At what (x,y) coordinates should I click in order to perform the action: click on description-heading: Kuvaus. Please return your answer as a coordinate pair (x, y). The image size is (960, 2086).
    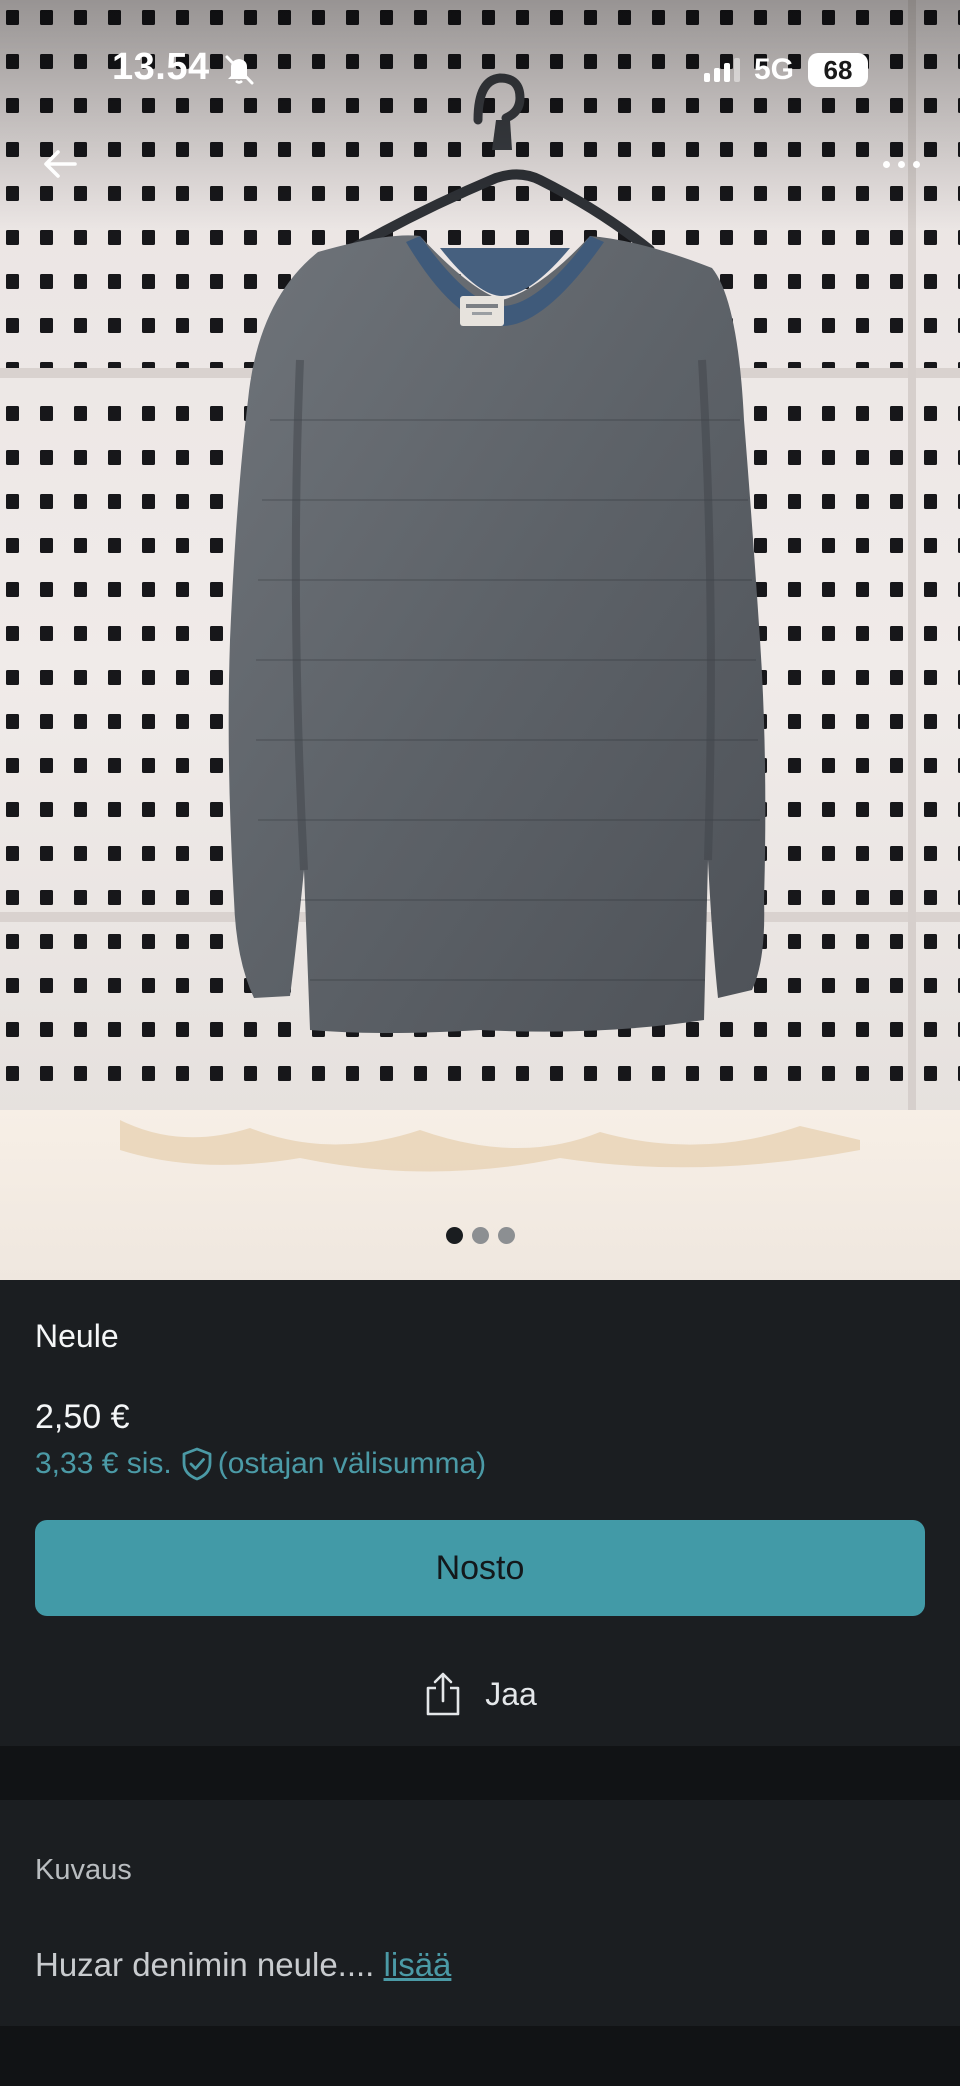
    Looking at the image, I should click on (83, 1870).